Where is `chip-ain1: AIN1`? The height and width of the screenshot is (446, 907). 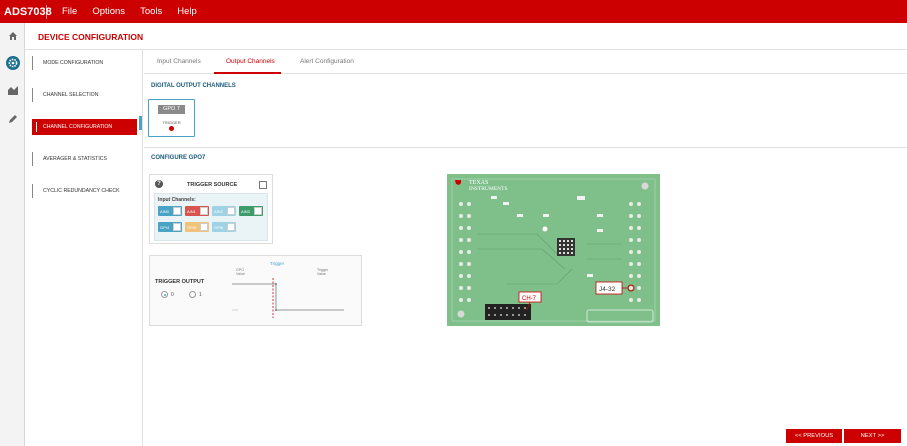
chip-ain1: AIN1 is located at coordinates (197, 211).